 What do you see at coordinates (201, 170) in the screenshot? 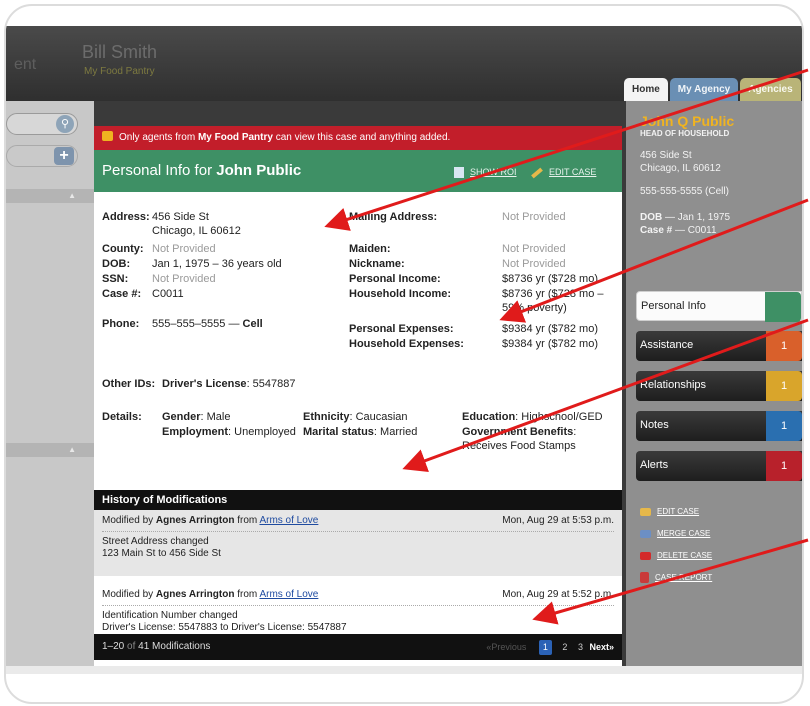
I see `page-title: Personal Info for John Public` at bounding box center [201, 170].